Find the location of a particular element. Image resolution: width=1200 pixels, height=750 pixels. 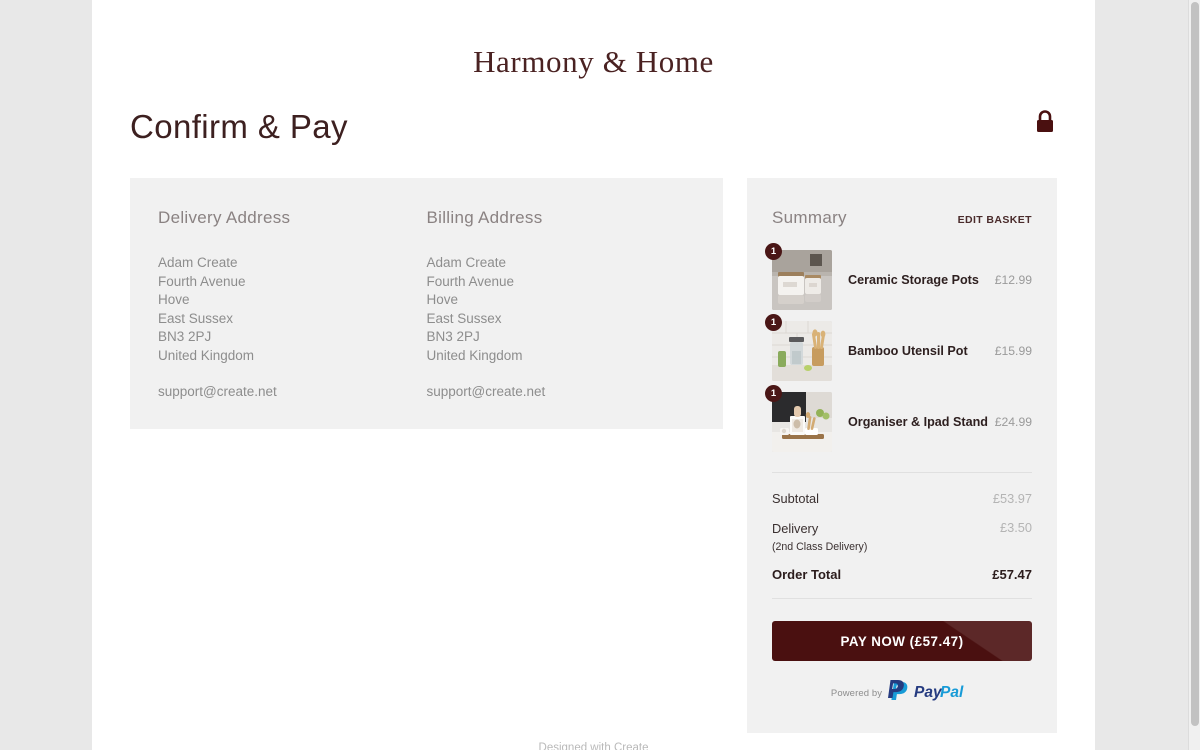

paypal-logo-icon: Pay Pal is located at coordinates (930, 693).